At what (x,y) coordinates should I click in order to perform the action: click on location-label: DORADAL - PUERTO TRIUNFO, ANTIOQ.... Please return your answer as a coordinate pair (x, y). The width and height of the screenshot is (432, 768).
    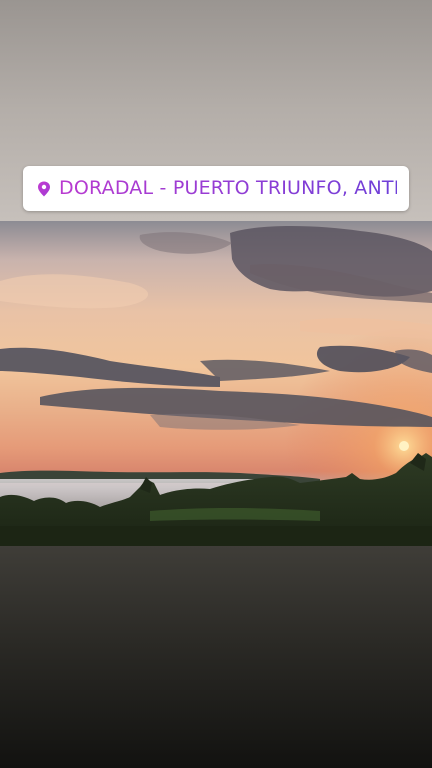
    Looking at the image, I should click on (228, 188).